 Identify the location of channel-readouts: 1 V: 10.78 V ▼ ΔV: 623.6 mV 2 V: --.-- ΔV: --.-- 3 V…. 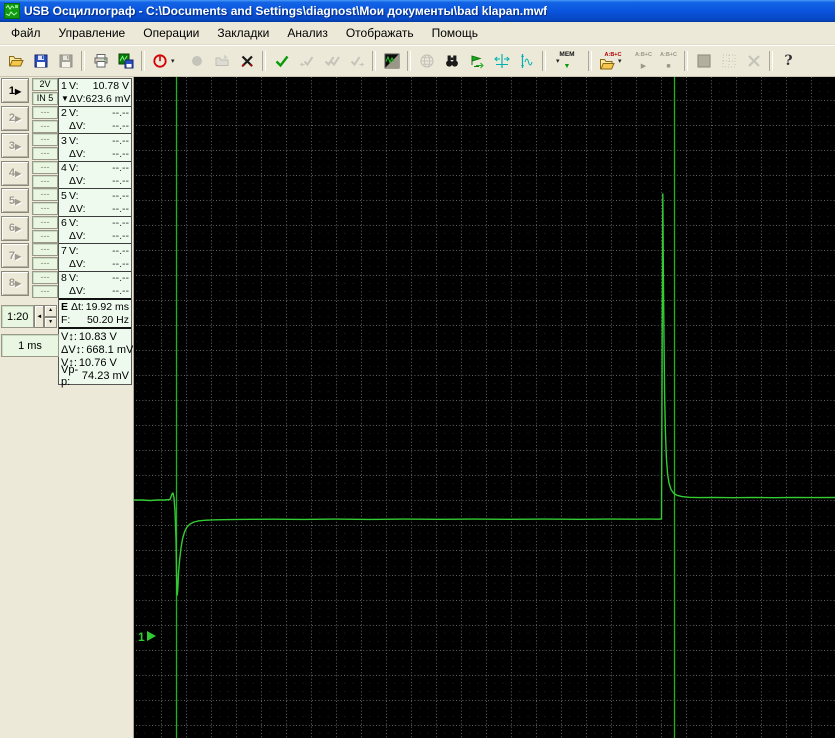
(95, 189).